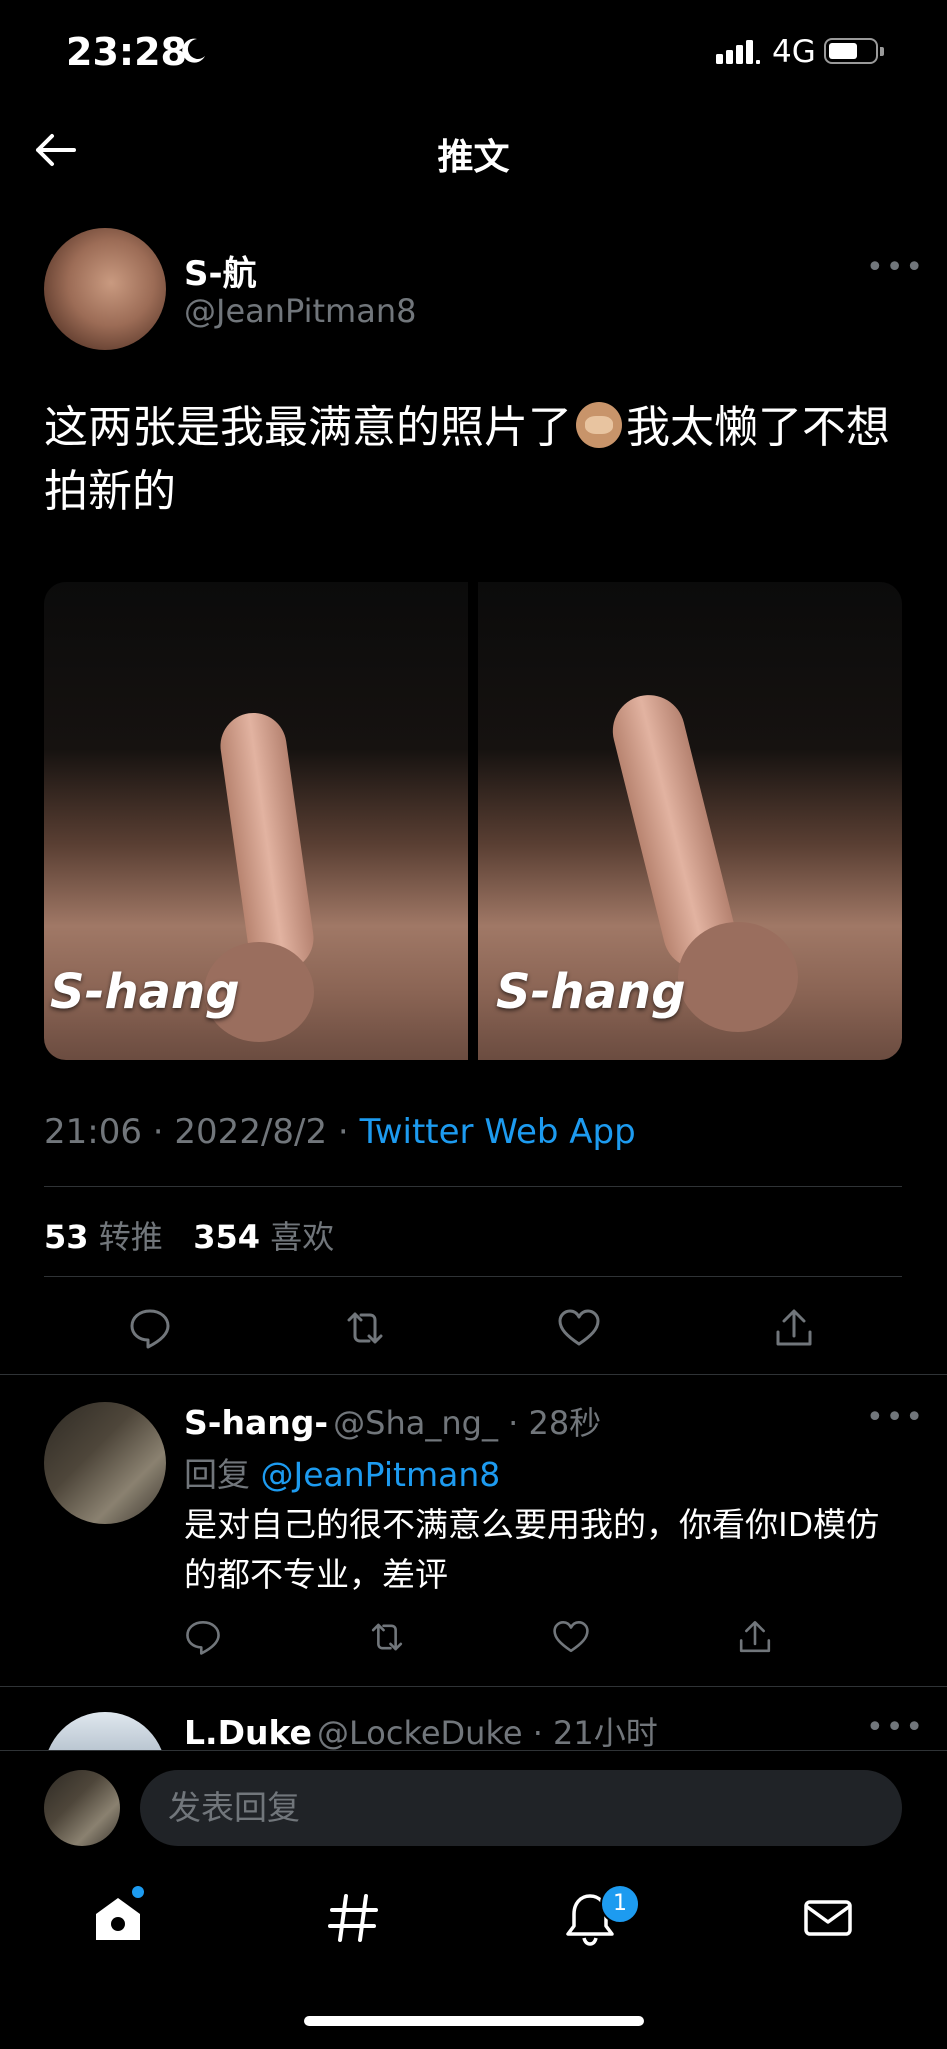  I want to click on reply-input: 发表回复, so click(521, 1808).